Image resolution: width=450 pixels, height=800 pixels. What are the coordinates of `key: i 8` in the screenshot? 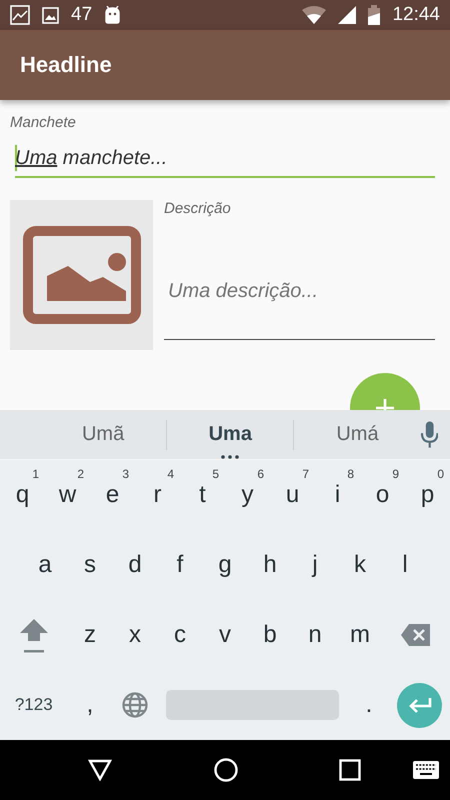 It's located at (337, 495).